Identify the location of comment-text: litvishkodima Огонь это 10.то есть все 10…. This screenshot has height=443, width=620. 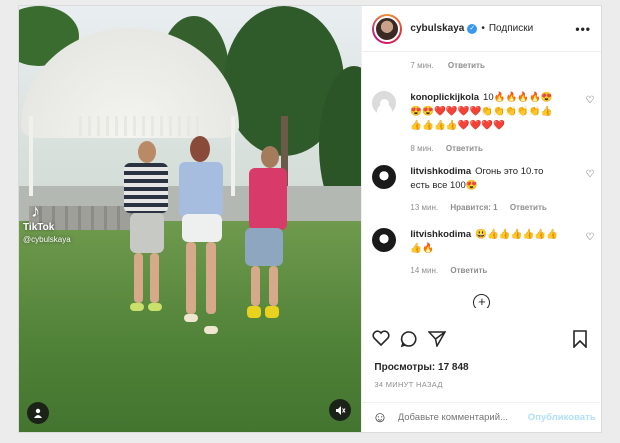
(485, 179).